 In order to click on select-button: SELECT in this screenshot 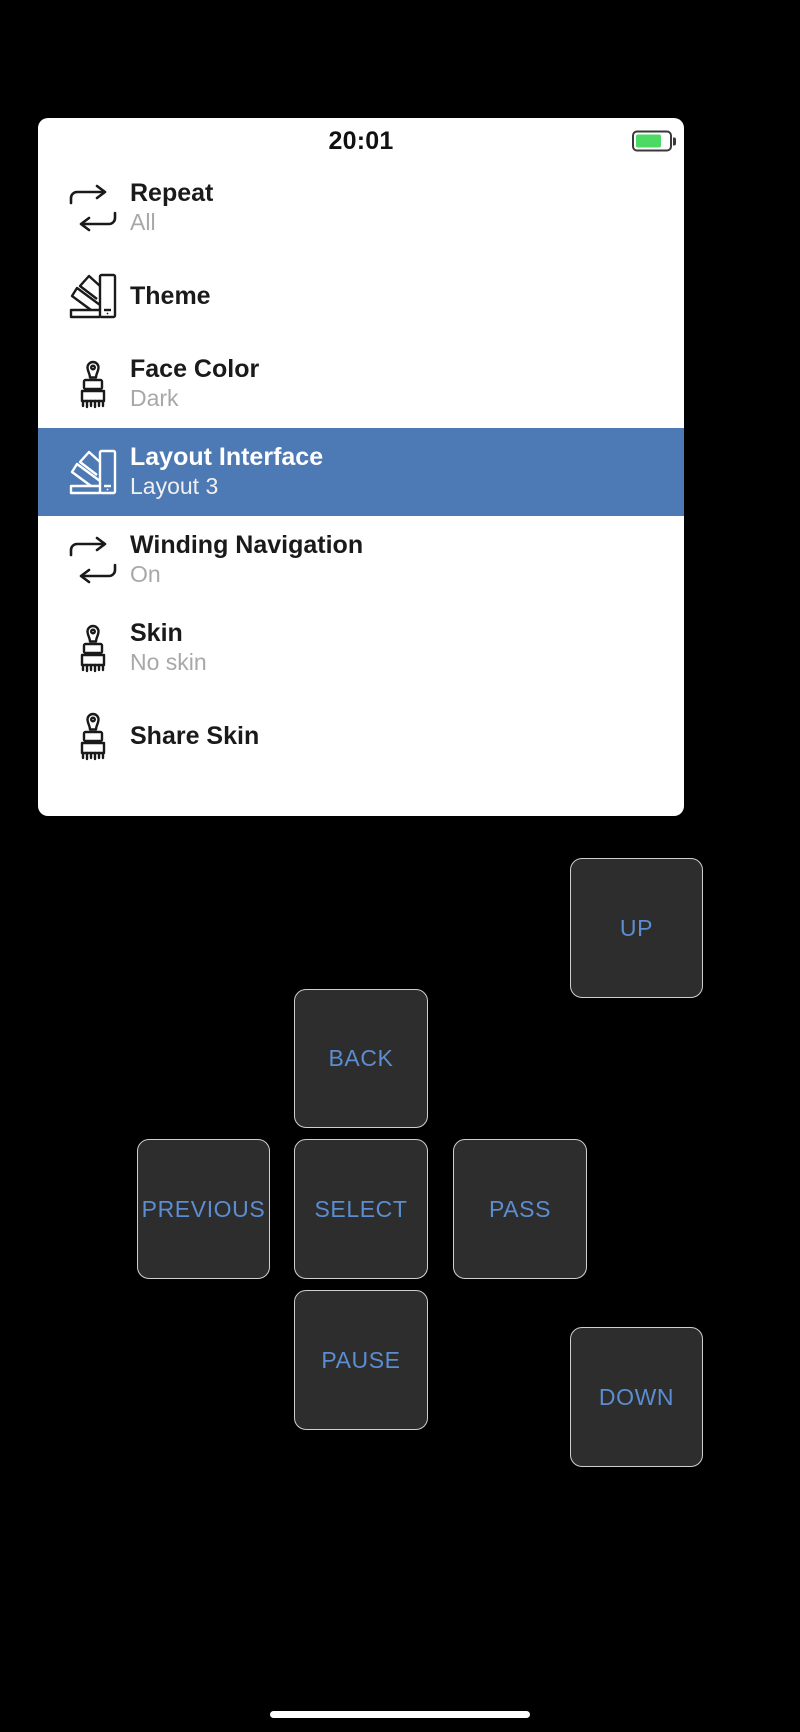, I will do `click(361, 1209)`.